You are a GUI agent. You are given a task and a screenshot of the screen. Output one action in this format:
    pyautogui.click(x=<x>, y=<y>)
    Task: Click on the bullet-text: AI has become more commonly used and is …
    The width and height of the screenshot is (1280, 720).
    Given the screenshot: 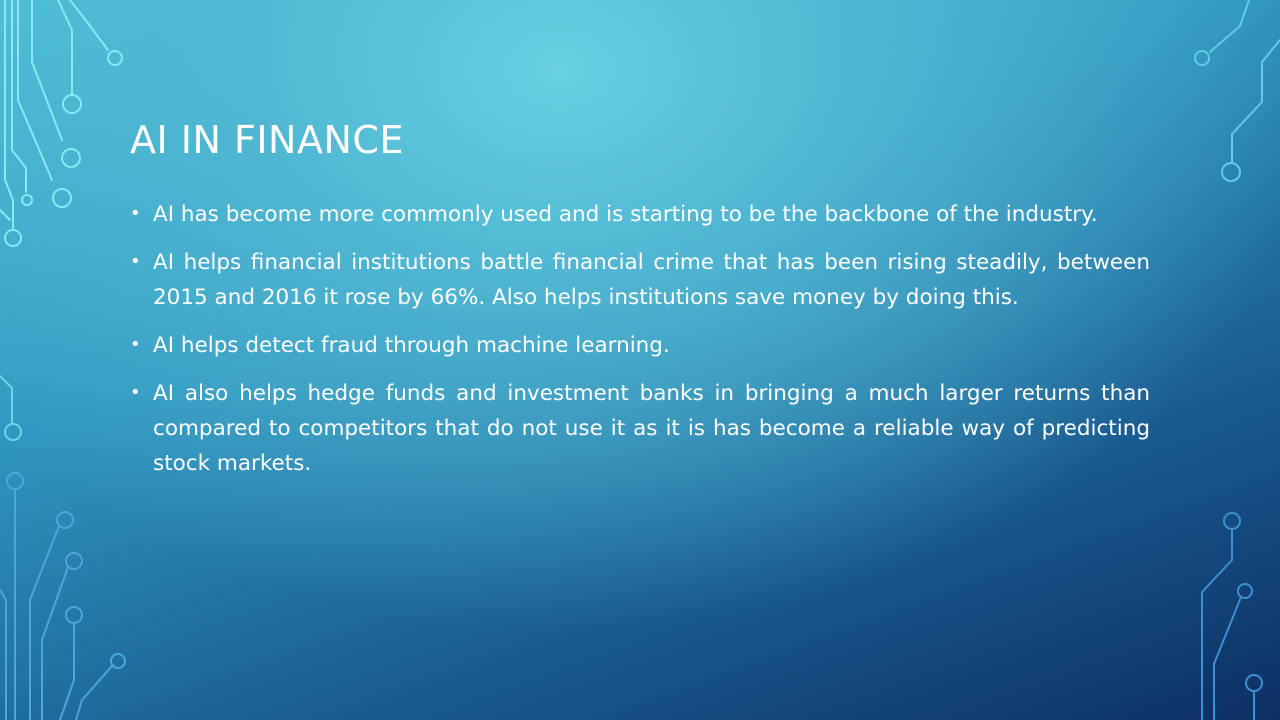 What is the action you would take?
    pyautogui.click(x=625, y=214)
    